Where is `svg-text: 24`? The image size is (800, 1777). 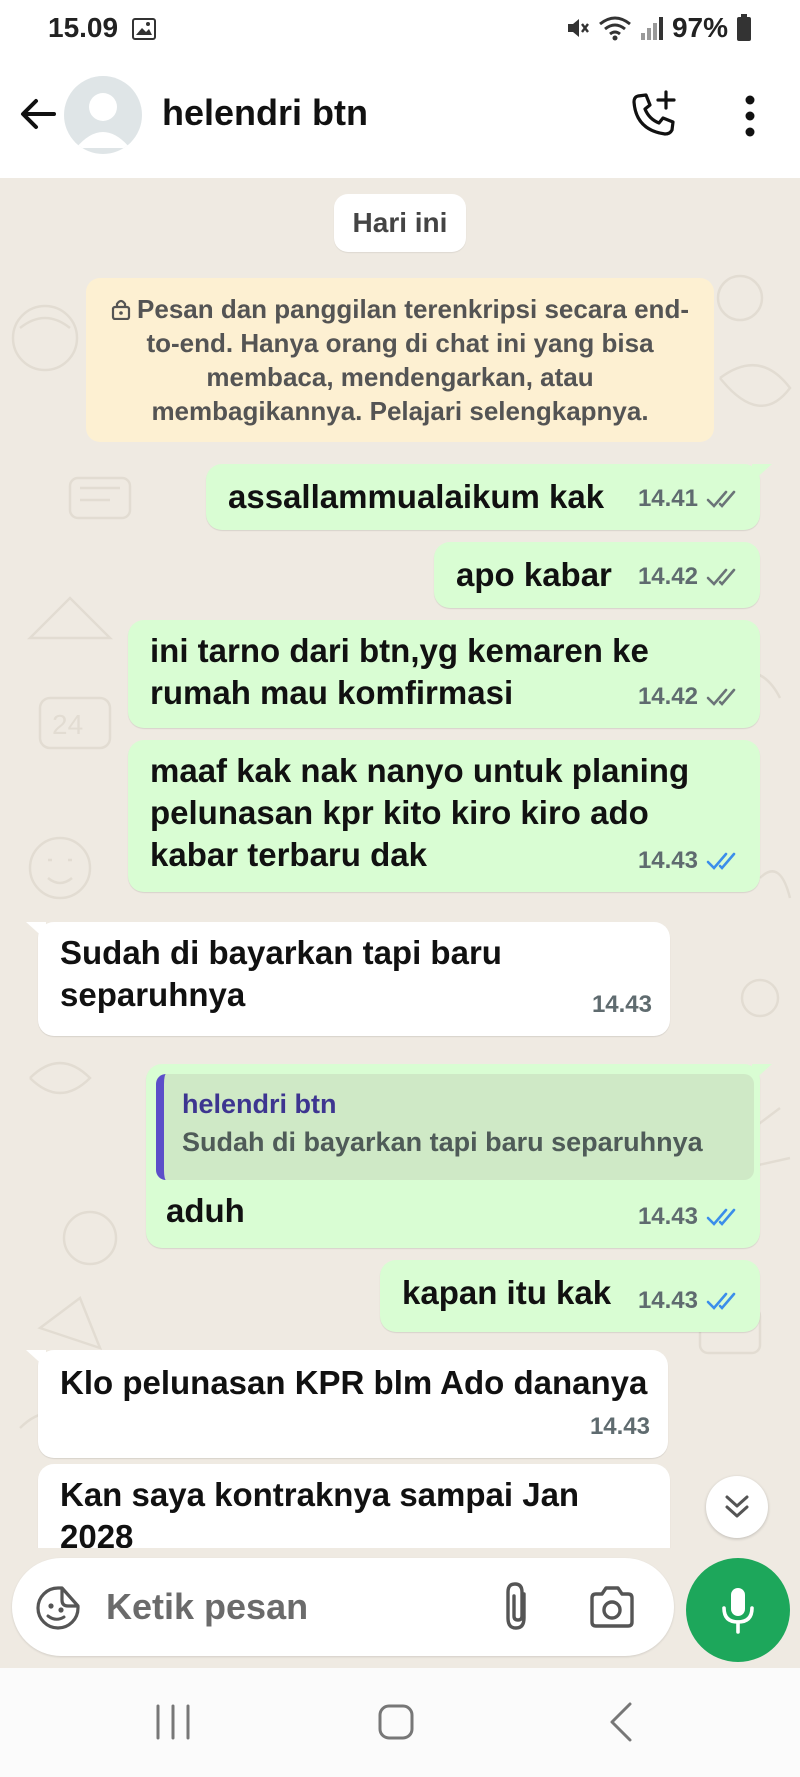
svg-text: 24 is located at coordinates (67, 724).